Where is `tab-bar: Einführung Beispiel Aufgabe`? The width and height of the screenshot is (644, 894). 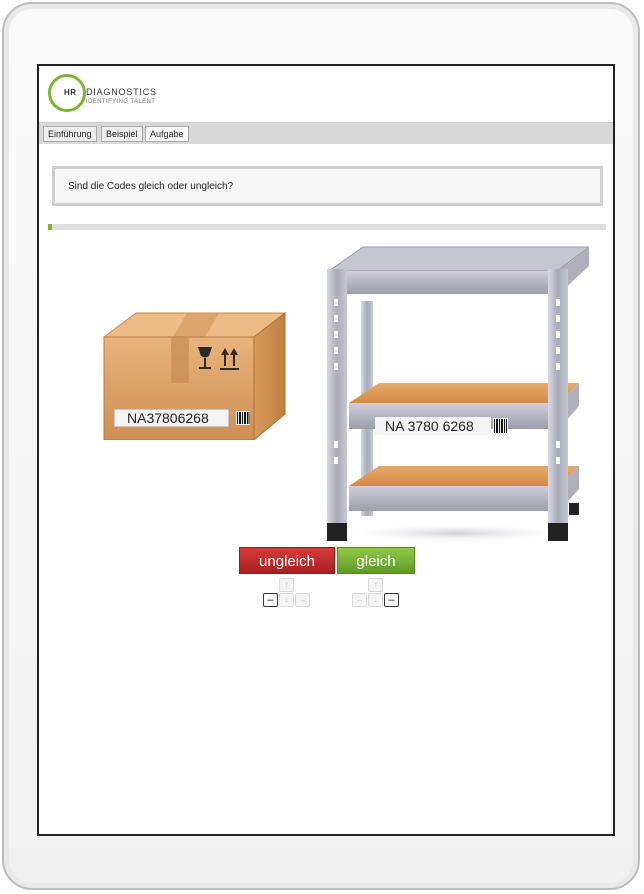
tab-bar: Einführung Beispiel Aufgabe is located at coordinates (326, 133).